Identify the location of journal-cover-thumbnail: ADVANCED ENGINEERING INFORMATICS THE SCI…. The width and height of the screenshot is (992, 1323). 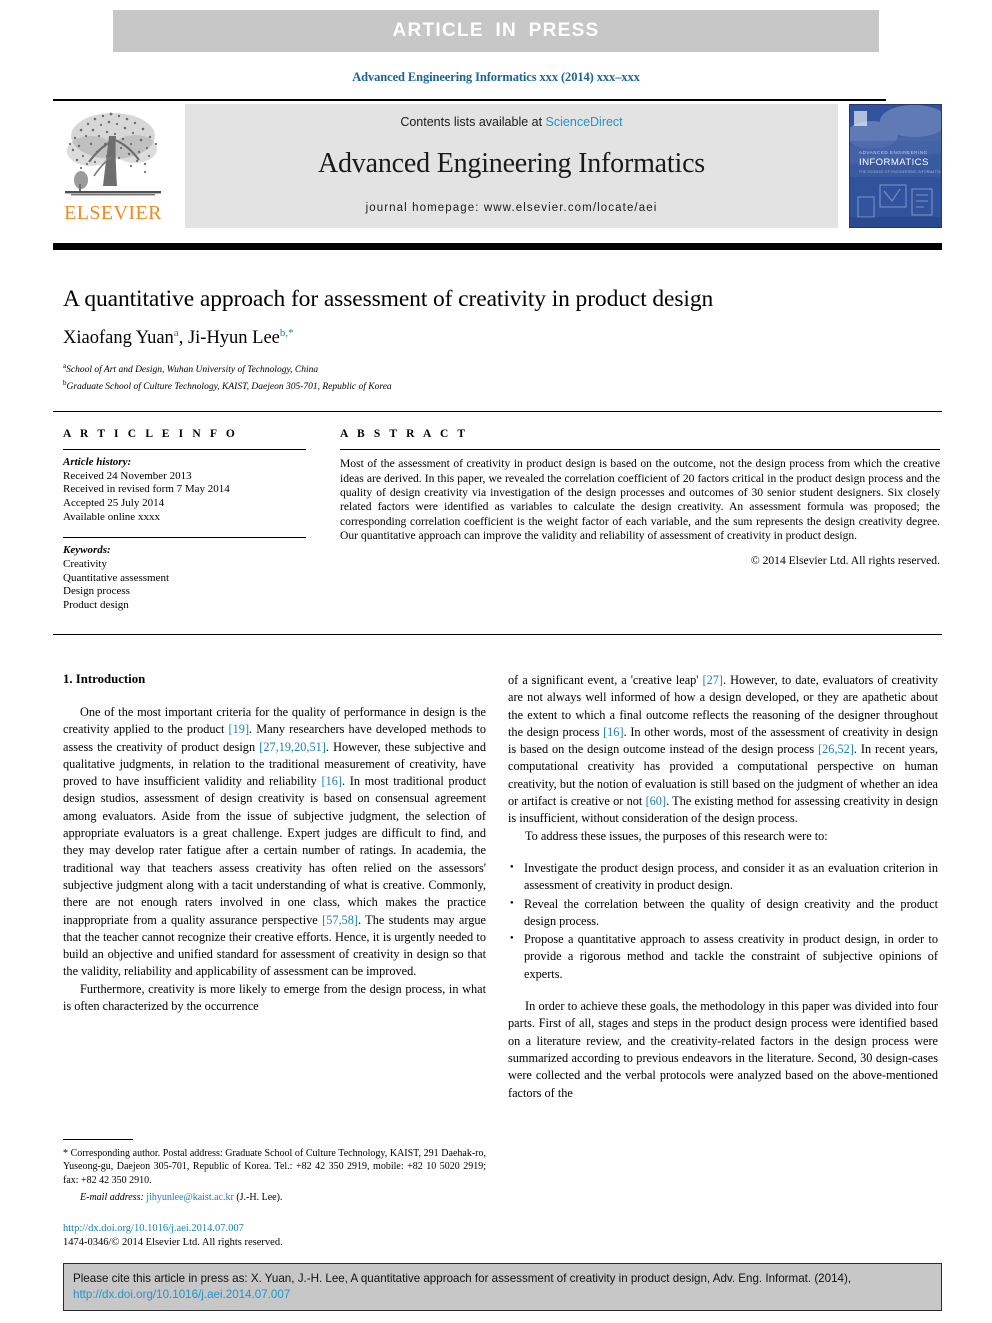
(895, 166).